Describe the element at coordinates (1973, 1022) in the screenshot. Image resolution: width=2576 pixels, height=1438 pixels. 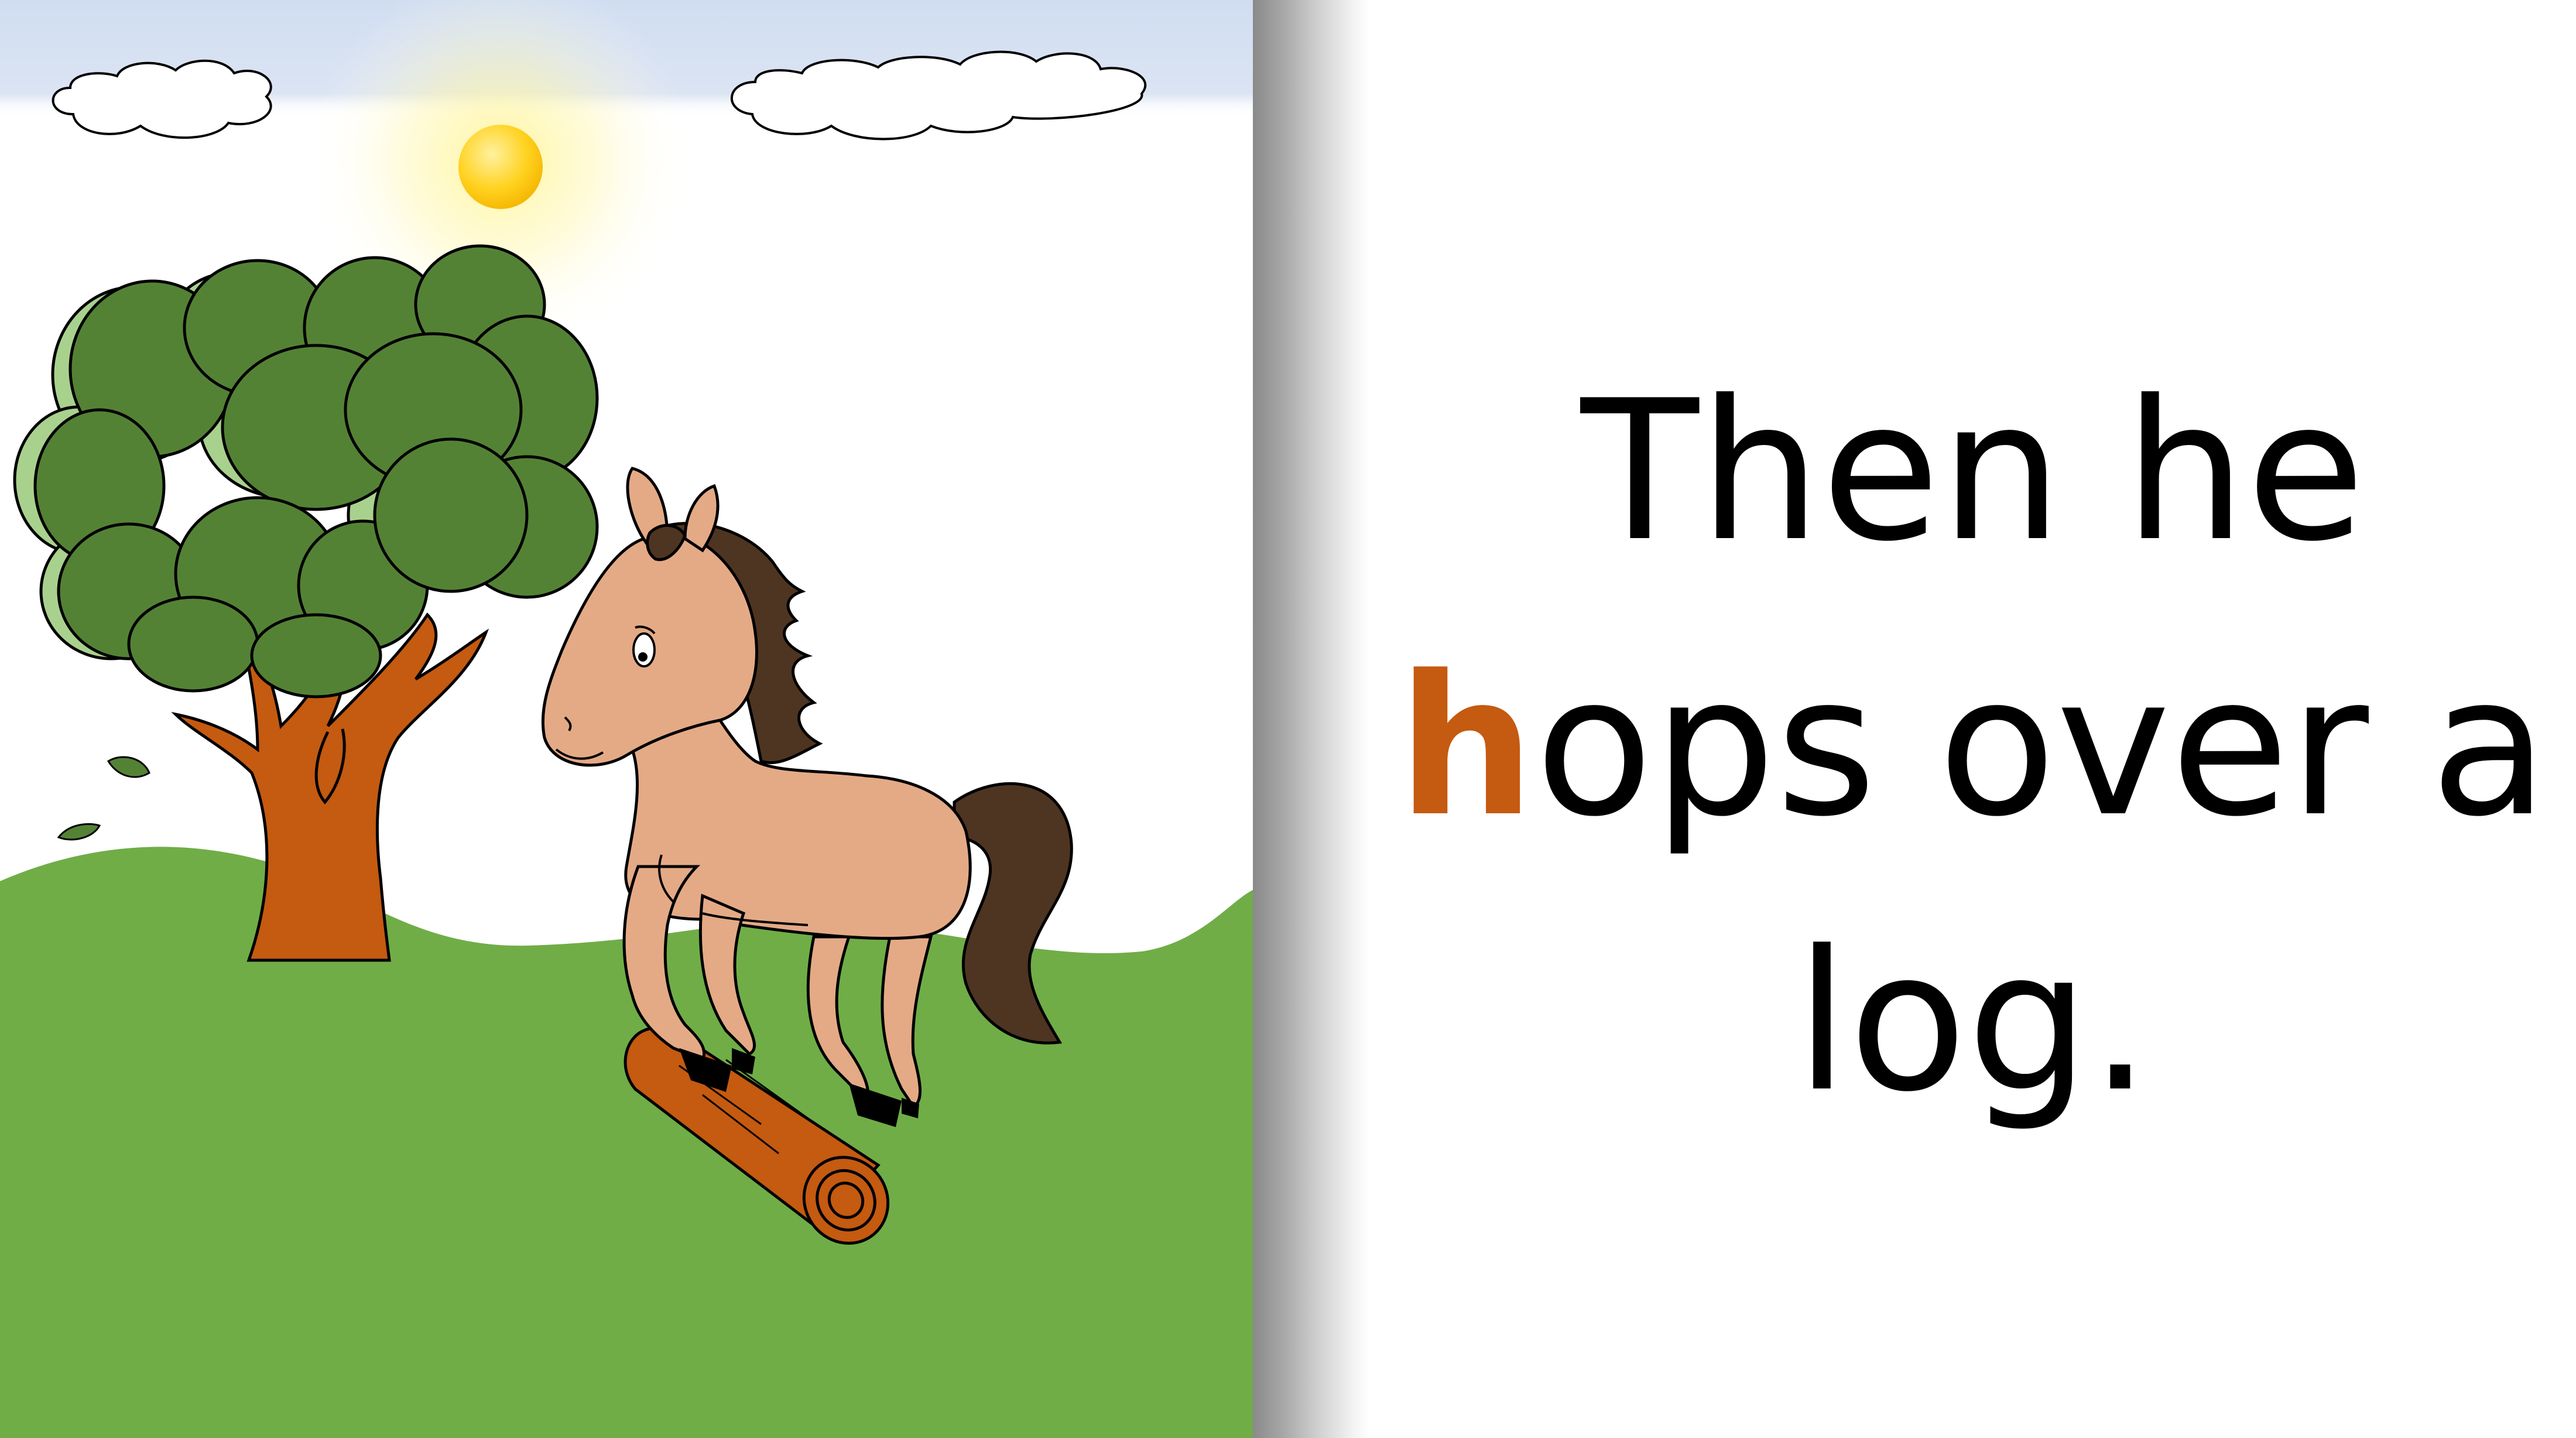
I see `story-line-3: log.` at that location.